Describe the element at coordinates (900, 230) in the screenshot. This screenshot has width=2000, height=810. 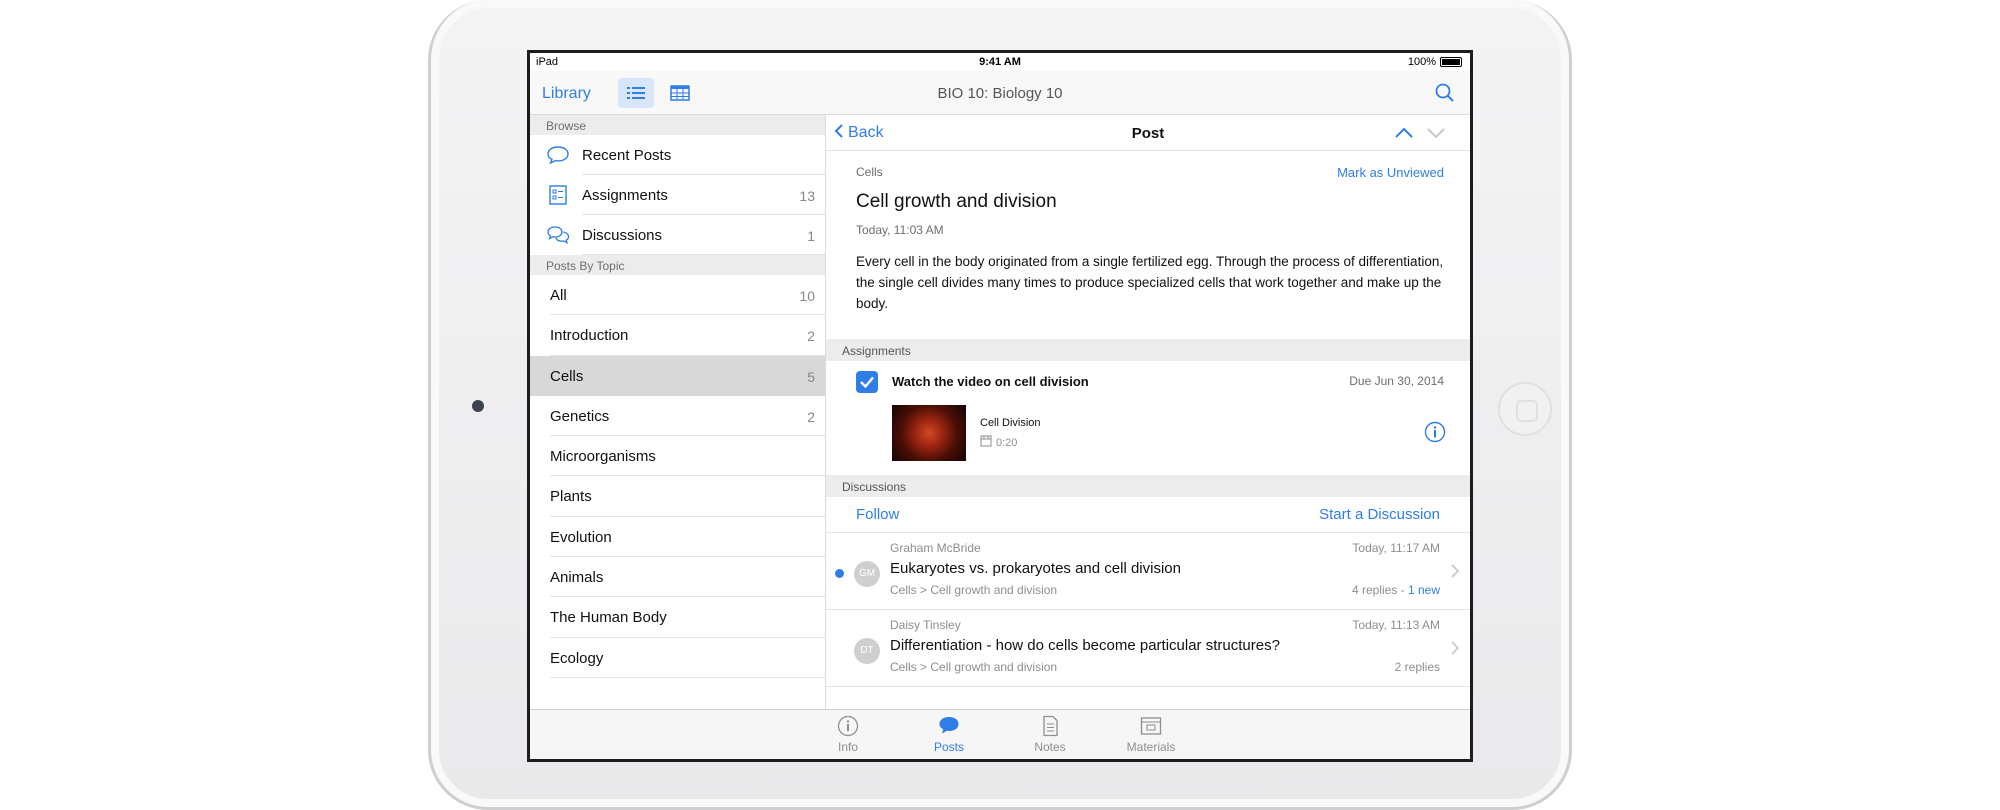
I see `post-date: Today, 11:03 AM` at that location.